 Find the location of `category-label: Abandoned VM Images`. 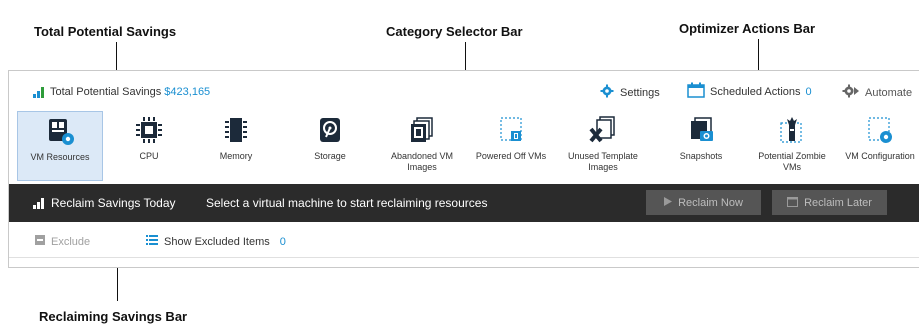

category-label: Abandoned VM Images is located at coordinates (422, 161).